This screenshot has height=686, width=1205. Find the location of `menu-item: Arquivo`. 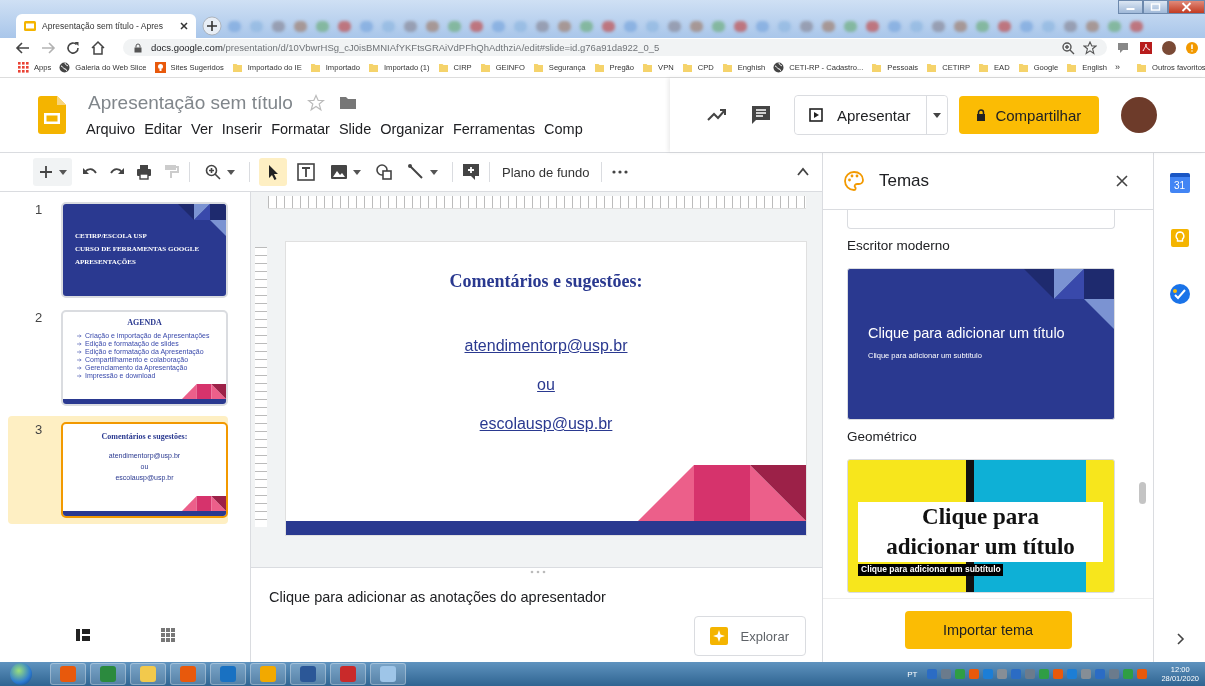

menu-item: Arquivo is located at coordinates (111, 128).